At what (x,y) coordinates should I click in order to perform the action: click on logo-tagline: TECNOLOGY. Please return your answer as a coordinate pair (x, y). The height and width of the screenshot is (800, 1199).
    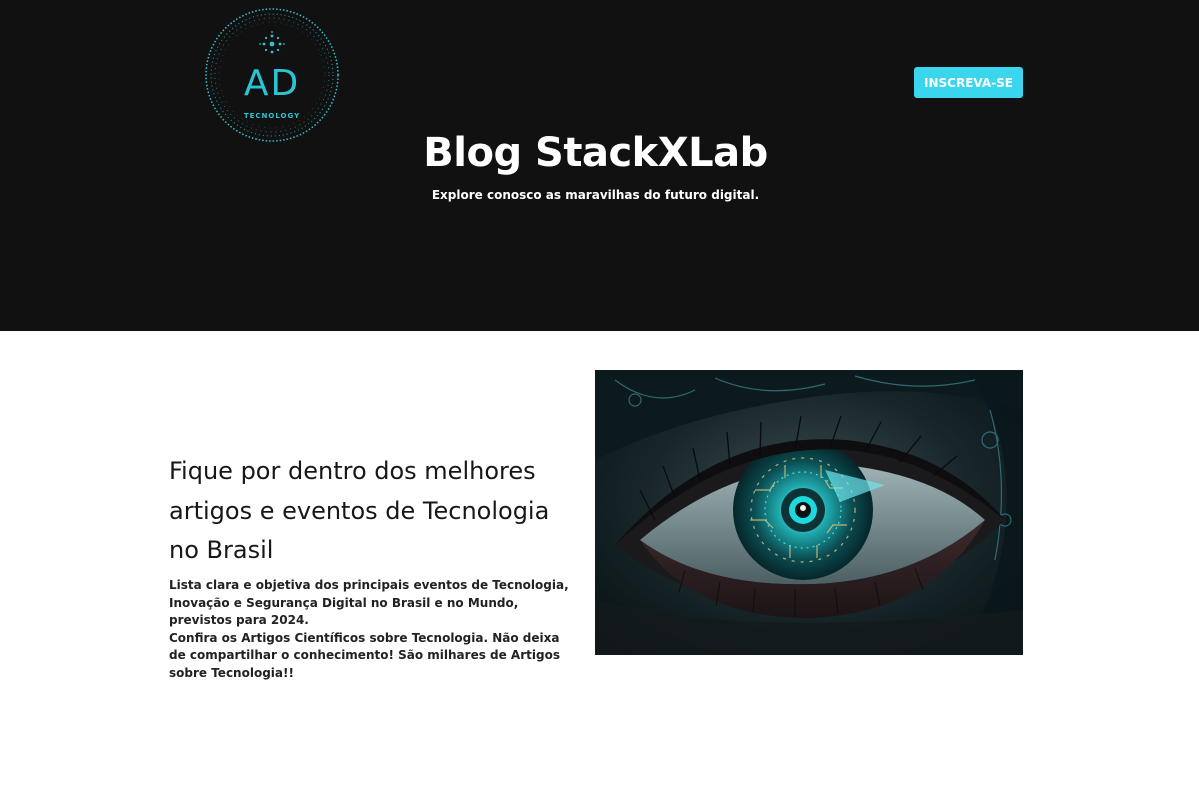
    Looking at the image, I should click on (272, 116).